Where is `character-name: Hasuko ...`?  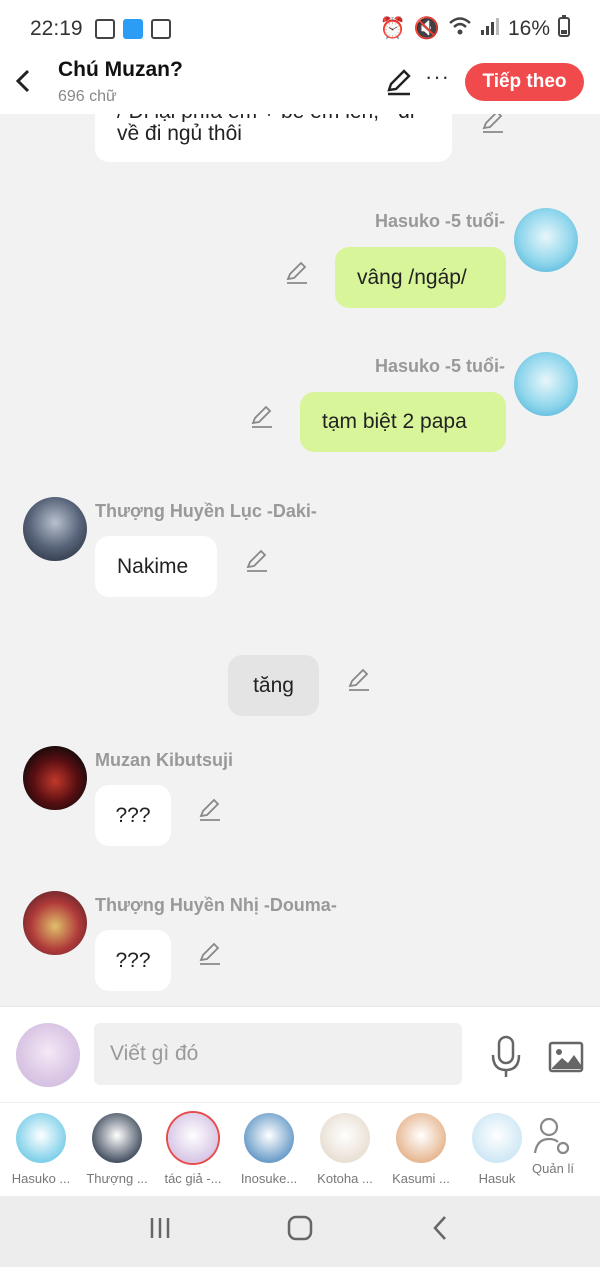 character-name: Hasuko ... is located at coordinates (41, 1178).